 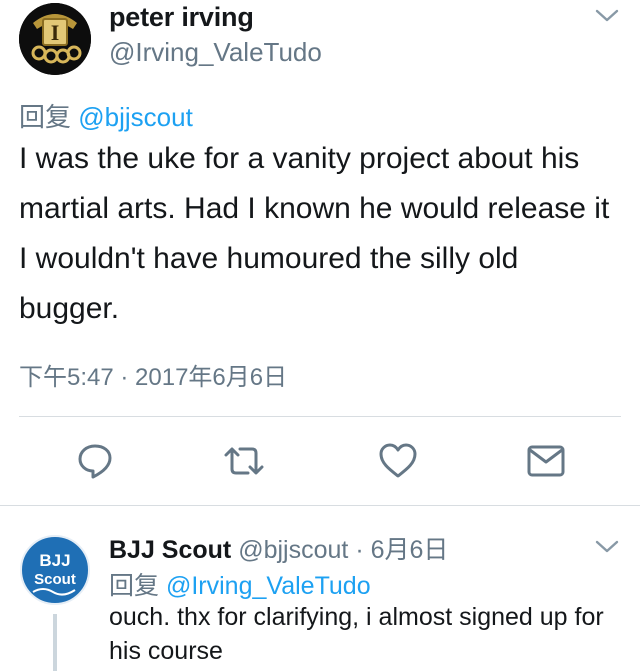 I want to click on direct-message-button, so click(x=546, y=461).